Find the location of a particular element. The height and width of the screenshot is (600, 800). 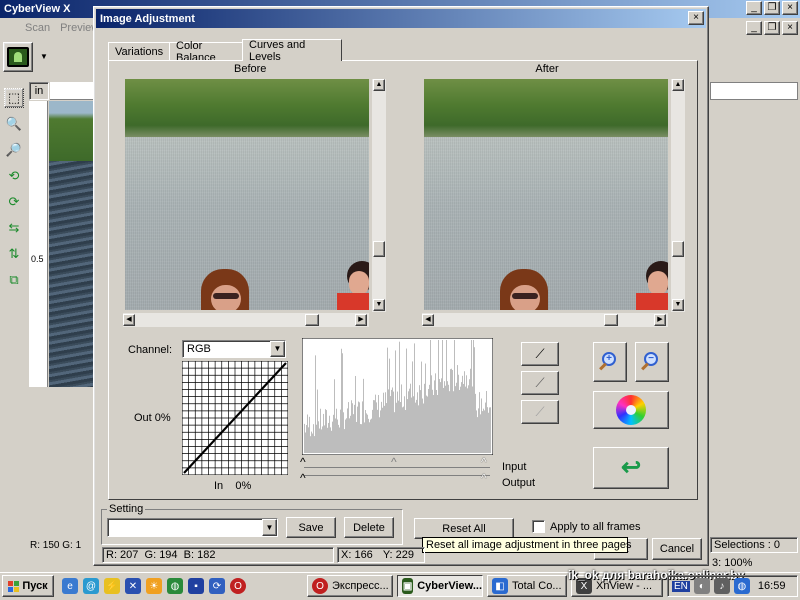

before-hscroll-thumb is located at coordinates (312, 320).